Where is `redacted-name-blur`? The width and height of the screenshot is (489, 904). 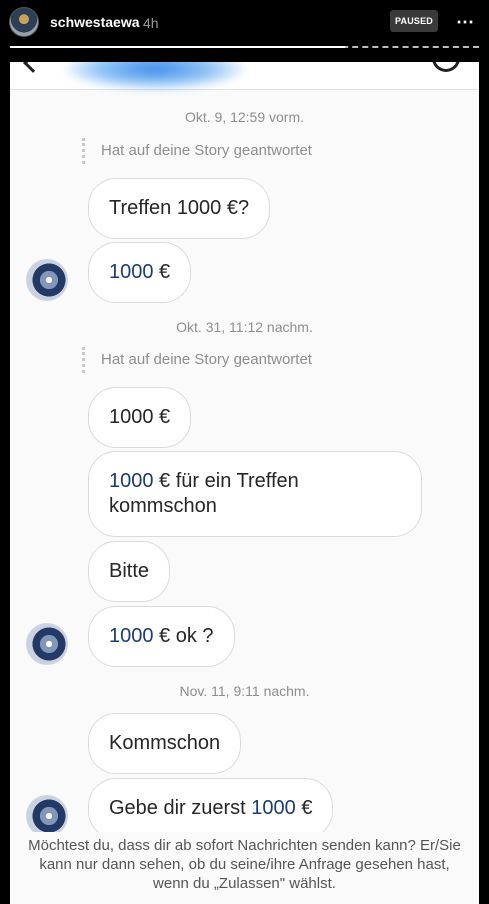
redacted-name-blur is located at coordinates (155, 76).